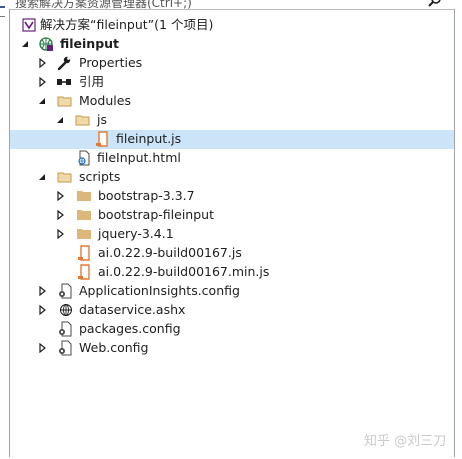 Image resolution: width=462 pixels, height=459 pixels. What do you see at coordinates (232, 101) in the screenshot?
I see `tree-item-modules-folder: Modules` at bounding box center [232, 101].